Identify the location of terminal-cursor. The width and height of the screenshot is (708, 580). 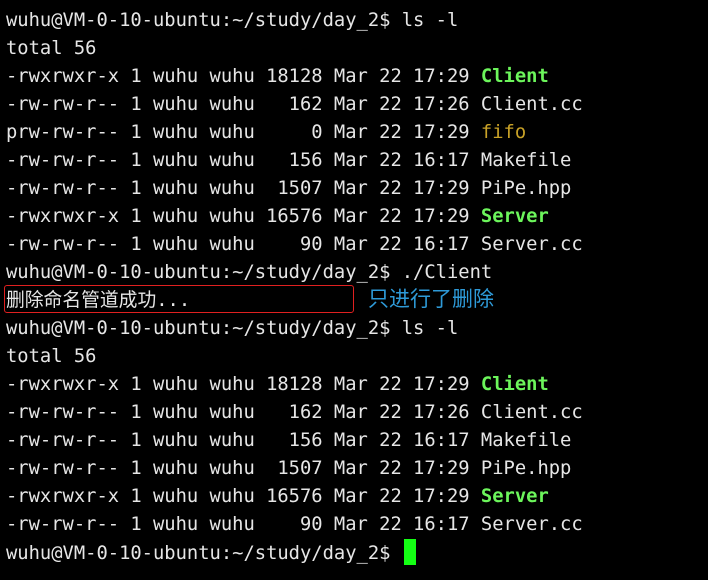
(409, 552).